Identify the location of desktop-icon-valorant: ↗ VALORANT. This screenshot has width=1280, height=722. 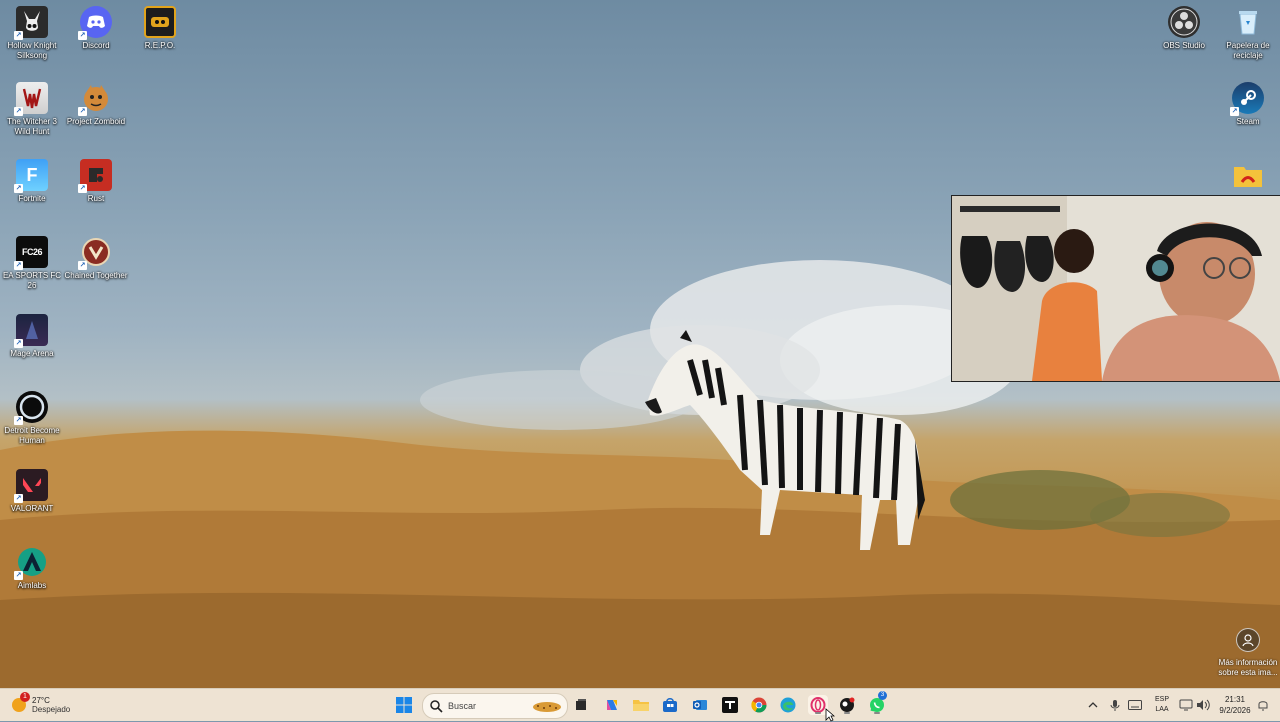
(32, 491).